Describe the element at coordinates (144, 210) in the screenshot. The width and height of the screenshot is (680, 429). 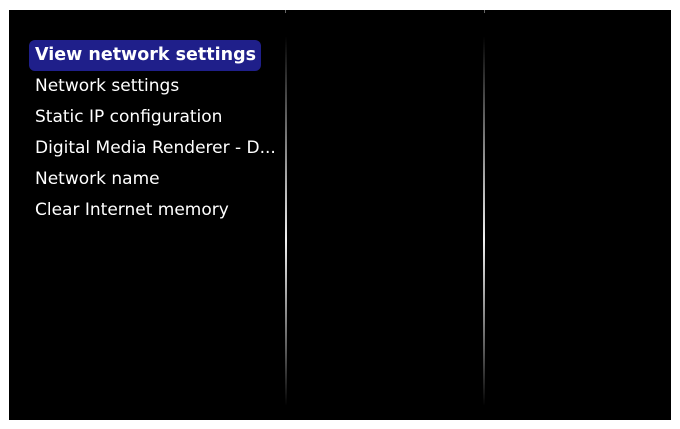
I see `menu-item-clear-internet-memory: Clear Internet memory` at that location.